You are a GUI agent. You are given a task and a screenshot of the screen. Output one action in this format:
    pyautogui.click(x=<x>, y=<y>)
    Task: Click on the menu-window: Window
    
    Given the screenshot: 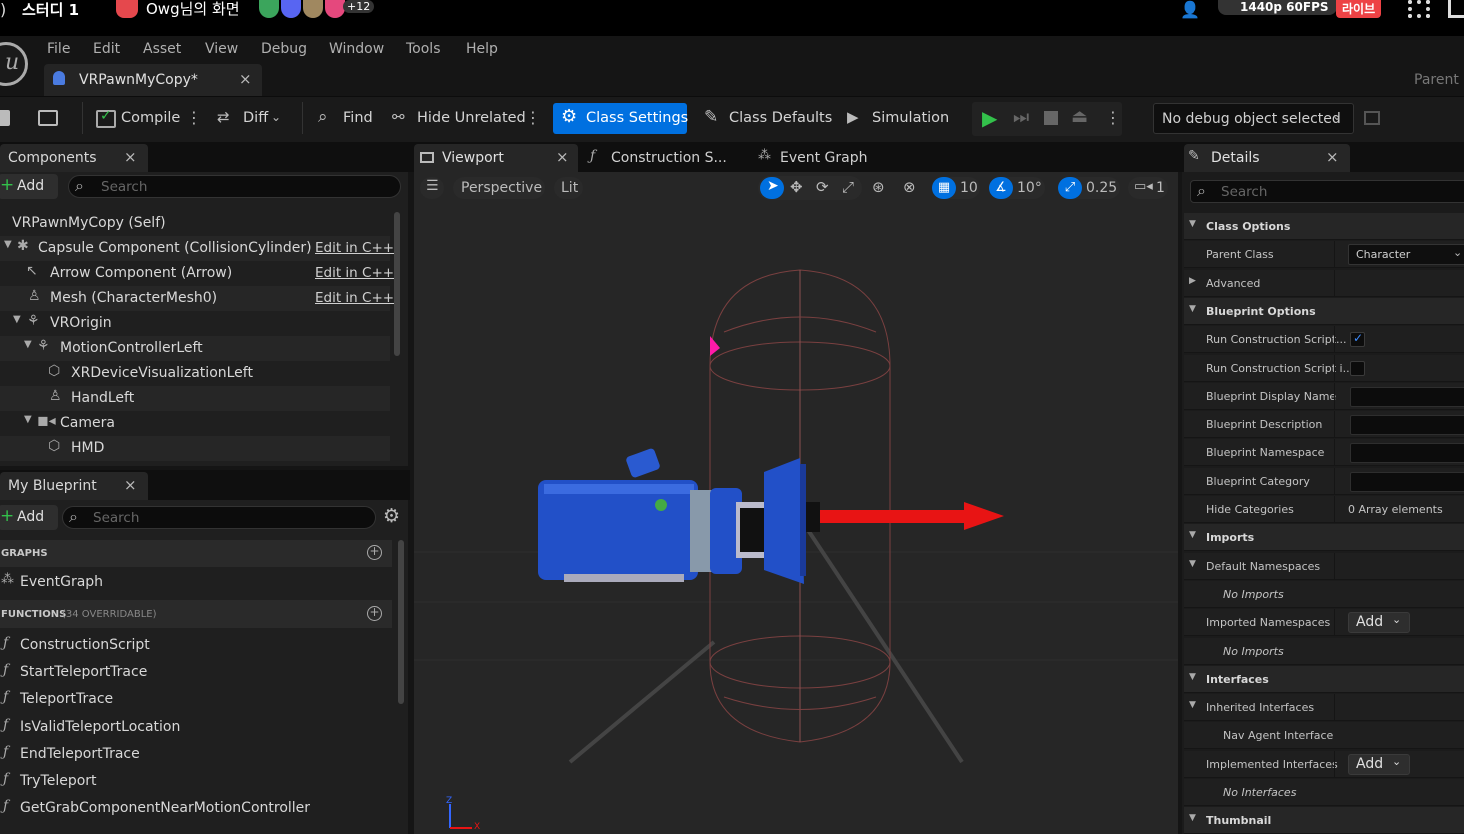 What is the action you would take?
    pyautogui.click(x=356, y=49)
    